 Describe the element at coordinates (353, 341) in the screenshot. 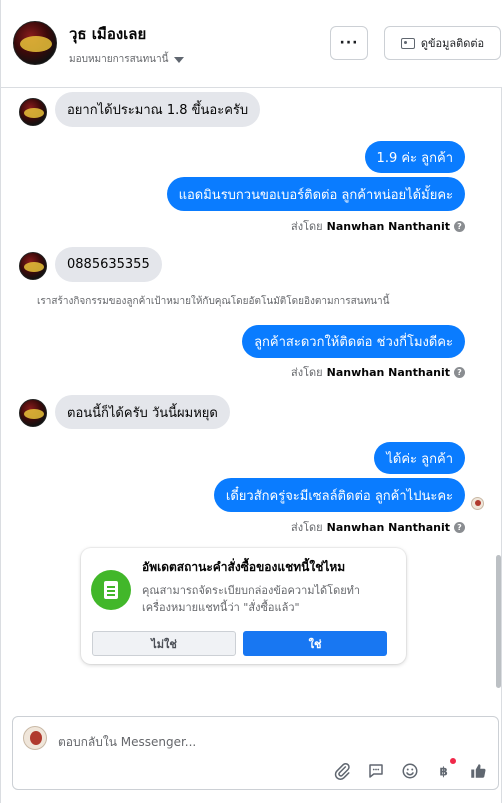

I see `outgoing-message: ลูกค้าสะดวกให้ติดต่อ ช่วงกี่โมงดีคะ` at that location.